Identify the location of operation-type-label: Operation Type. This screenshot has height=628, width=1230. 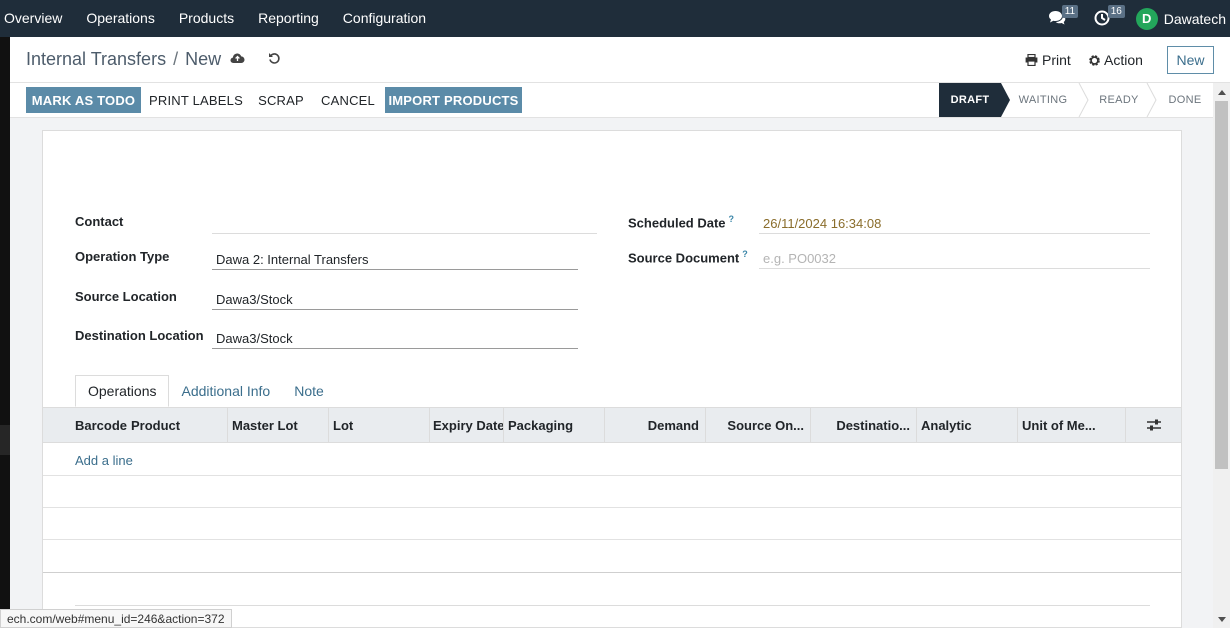
(122, 256).